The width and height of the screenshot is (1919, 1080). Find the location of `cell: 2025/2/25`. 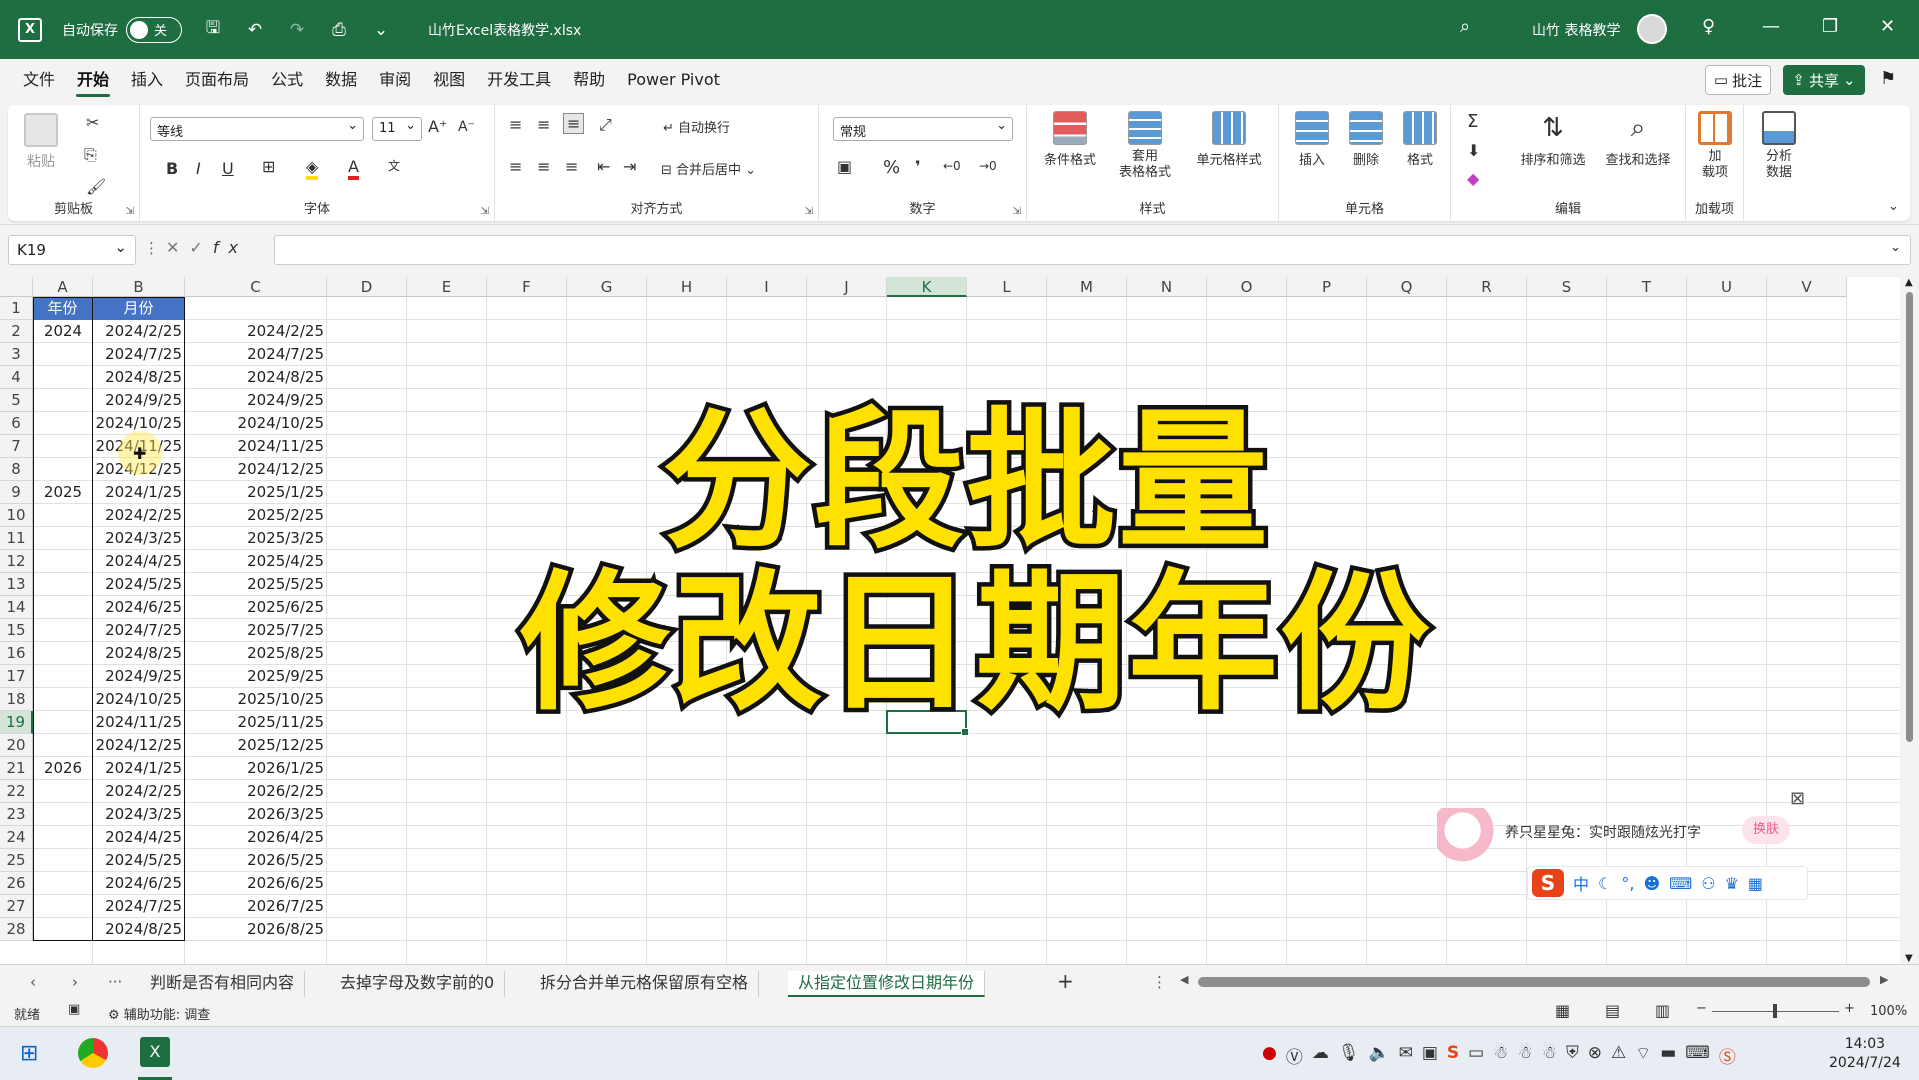

cell: 2025/2/25 is located at coordinates (256, 515).